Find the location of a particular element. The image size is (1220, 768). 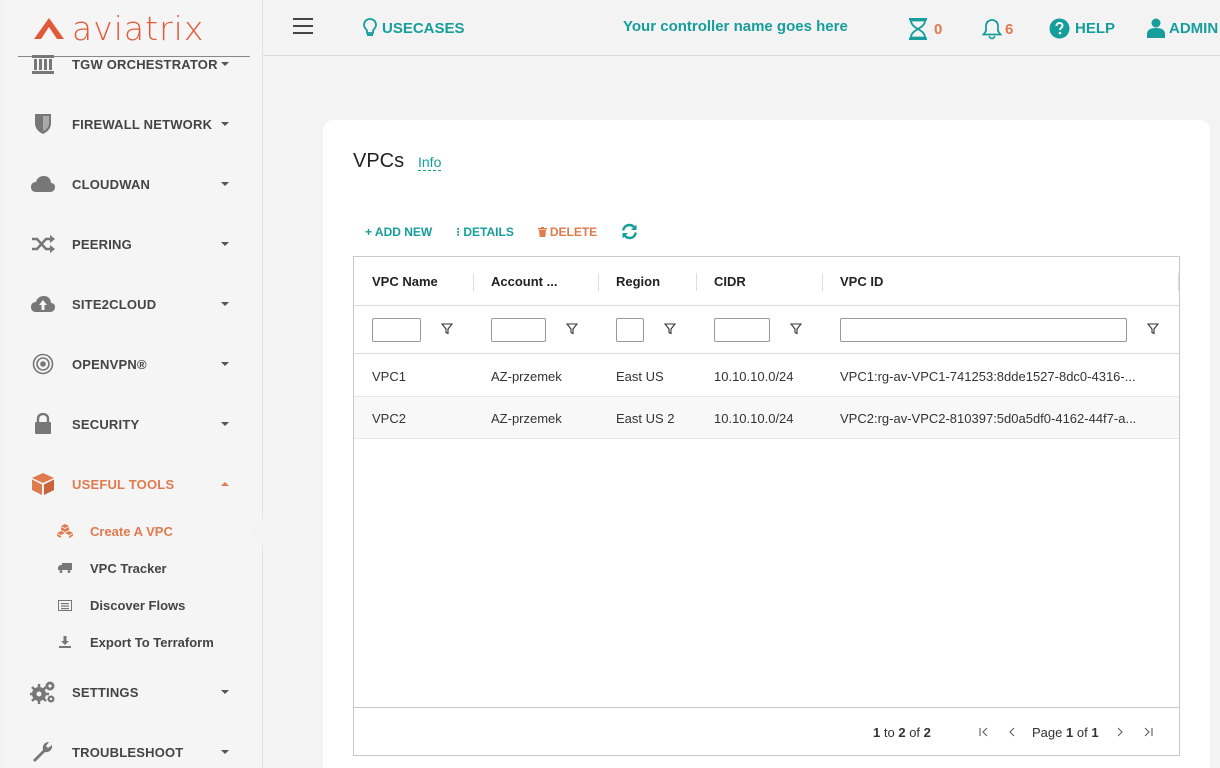

toolbar: + ADD NEW ⁝ DETAILS DELETE is located at coordinates (513, 231).